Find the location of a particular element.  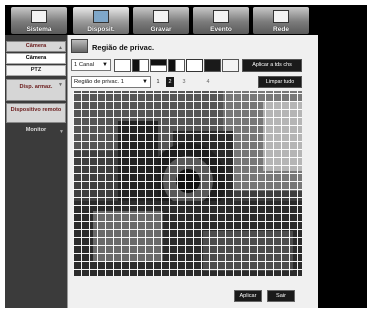

sidebar-item-monitor: Monitor ▼ is located at coordinates (36, 131).